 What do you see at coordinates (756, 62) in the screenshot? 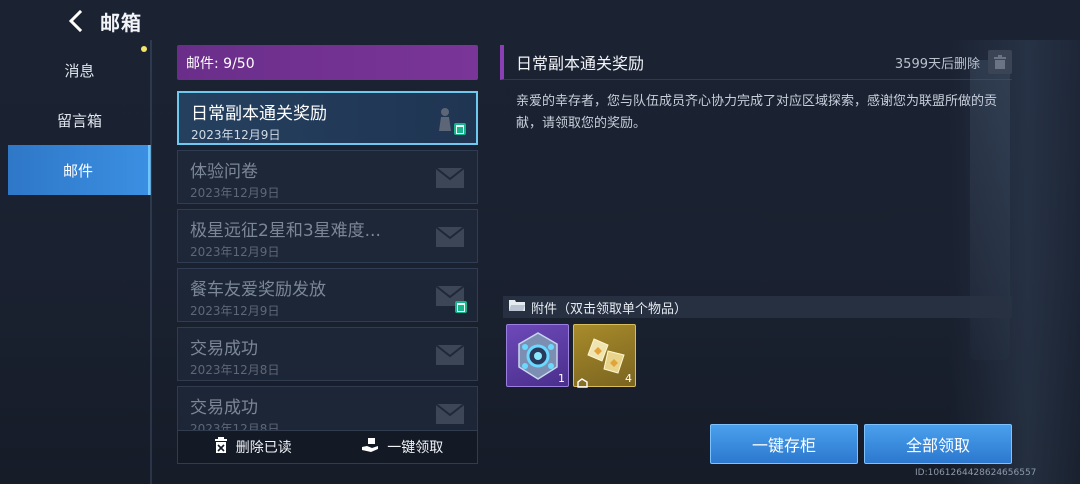
I see `detail-header: 日常副本通关奖励 3599天后删除` at bounding box center [756, 62].